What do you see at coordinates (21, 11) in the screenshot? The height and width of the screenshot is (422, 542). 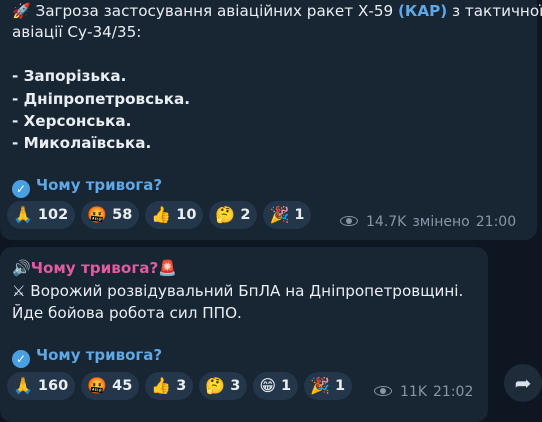 I see `rocket-icon: 🚀` at bounding box center [21, 11].